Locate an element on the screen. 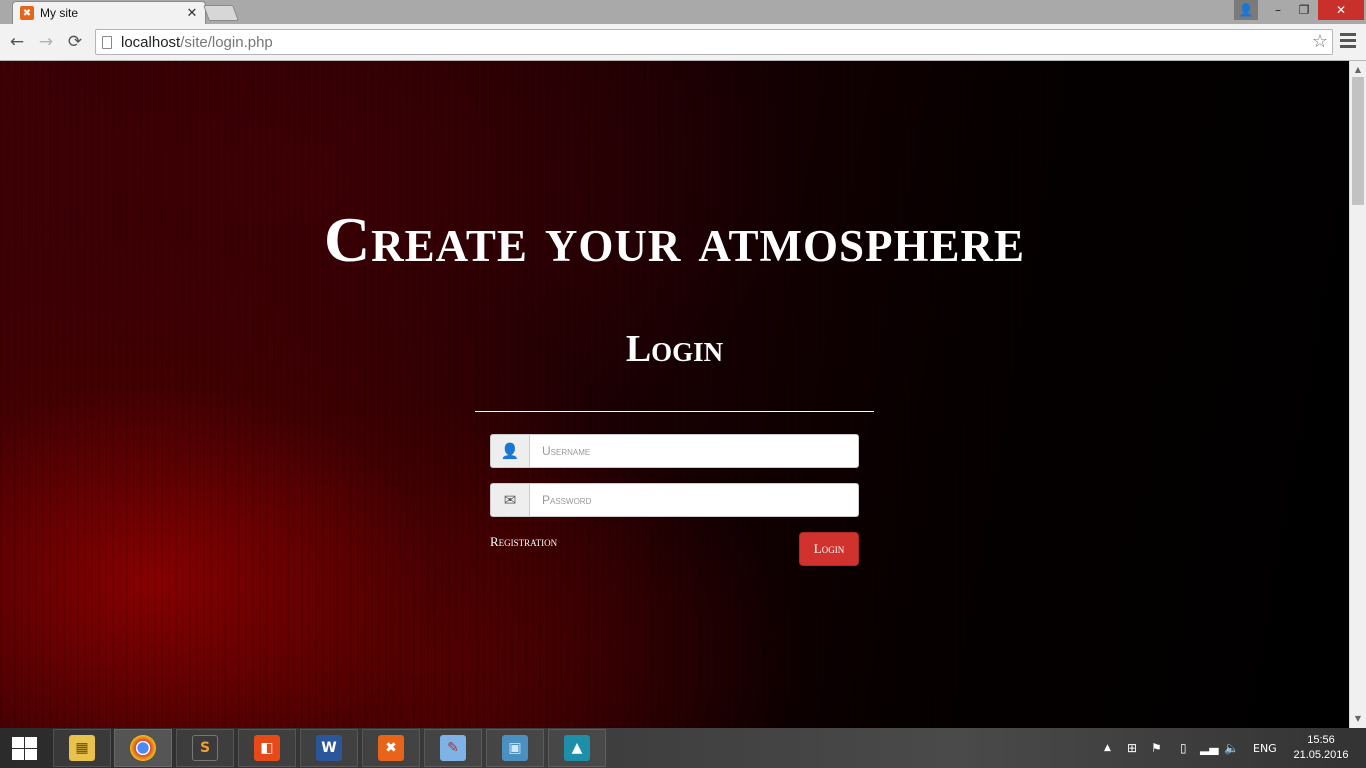 Image resolution: width=1366 pixels, height=768 pixels. battery-icon: ▯ is located at coordinates (1183, 748).